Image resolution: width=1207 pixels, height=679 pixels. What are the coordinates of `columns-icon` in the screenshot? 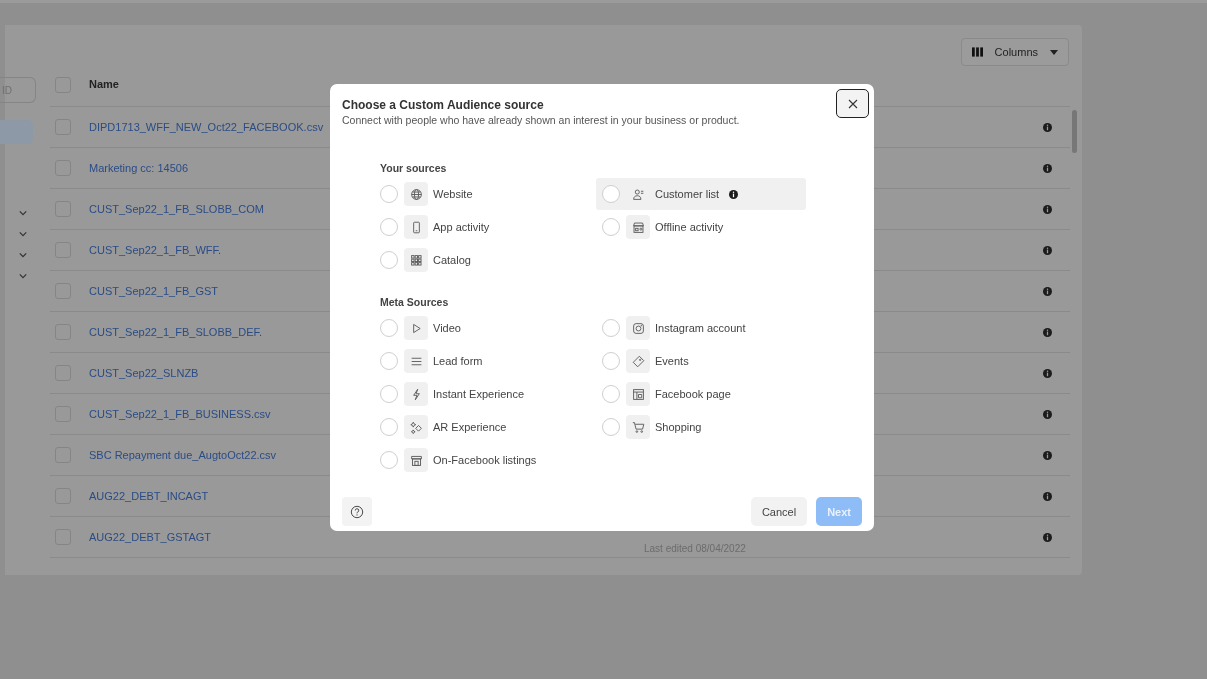 It's located at (977, 52).